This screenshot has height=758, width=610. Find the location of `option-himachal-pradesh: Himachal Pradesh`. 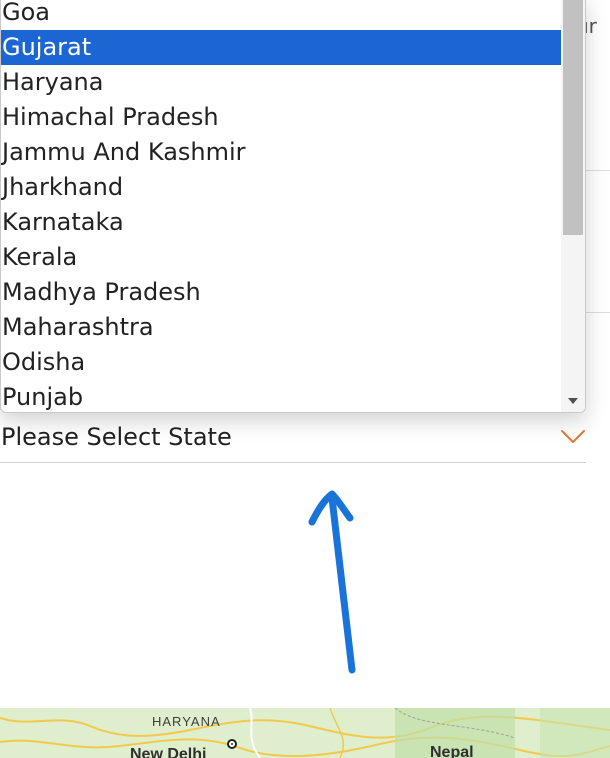

option-himachal-pradesh: Himachal Pradesh is located at coordinates (281, 117).